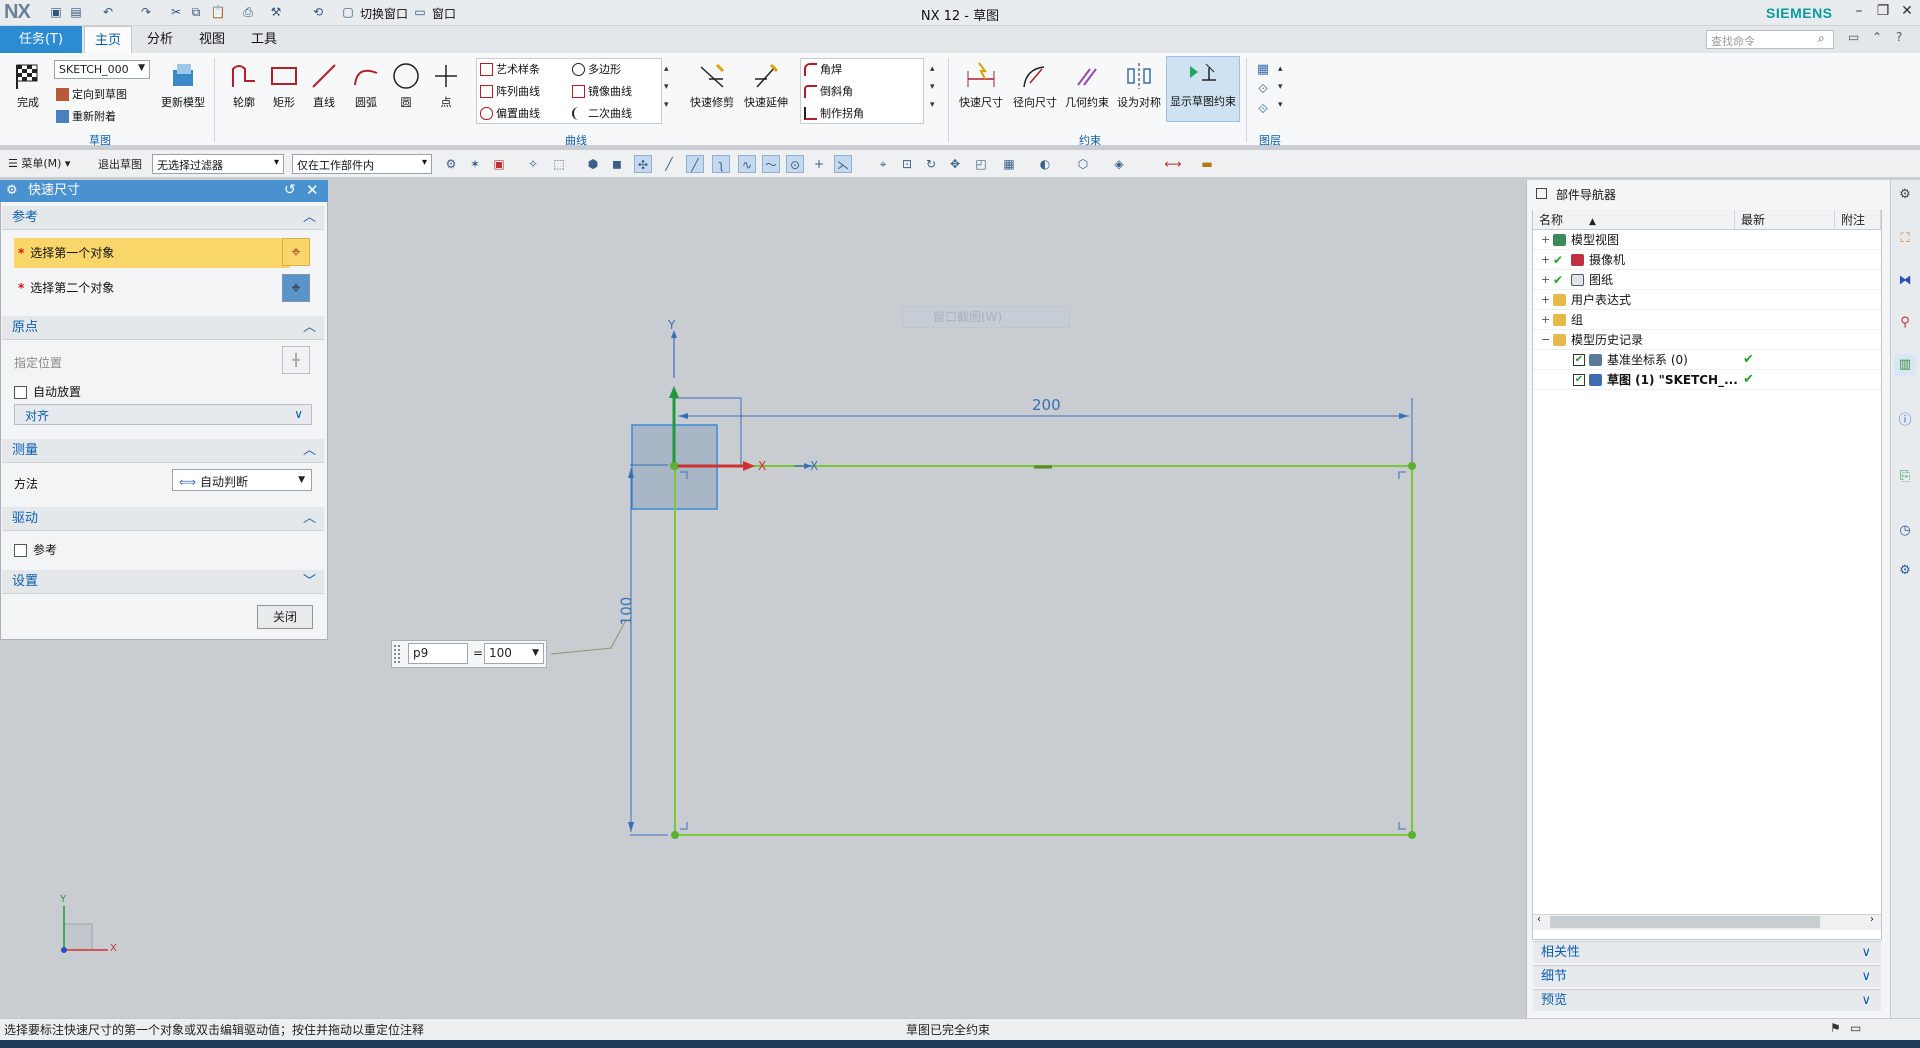 The width and height of the screenshot is (1920, 1048). I want to click on second-object-row: * 选择第二个对象, so click(165, 288).